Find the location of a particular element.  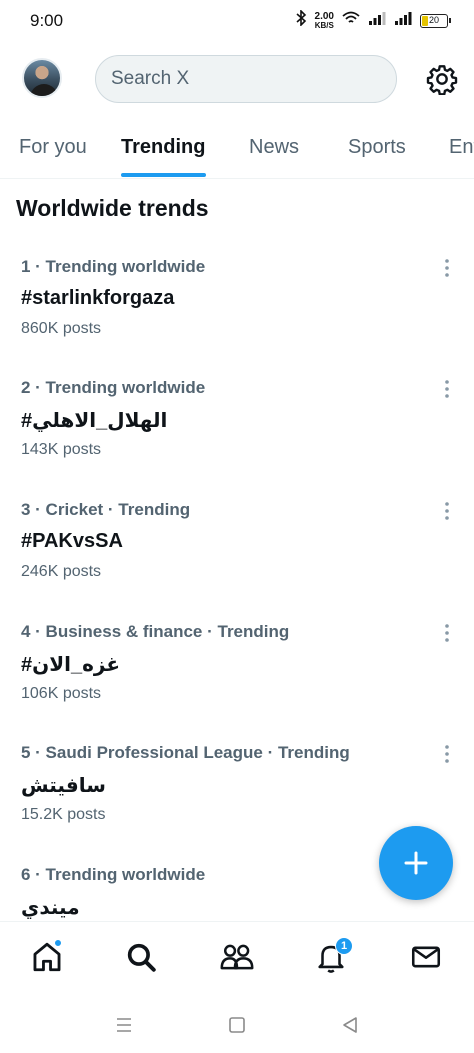

trend-name: #غزه_الان is located at coordinates (70, 665).